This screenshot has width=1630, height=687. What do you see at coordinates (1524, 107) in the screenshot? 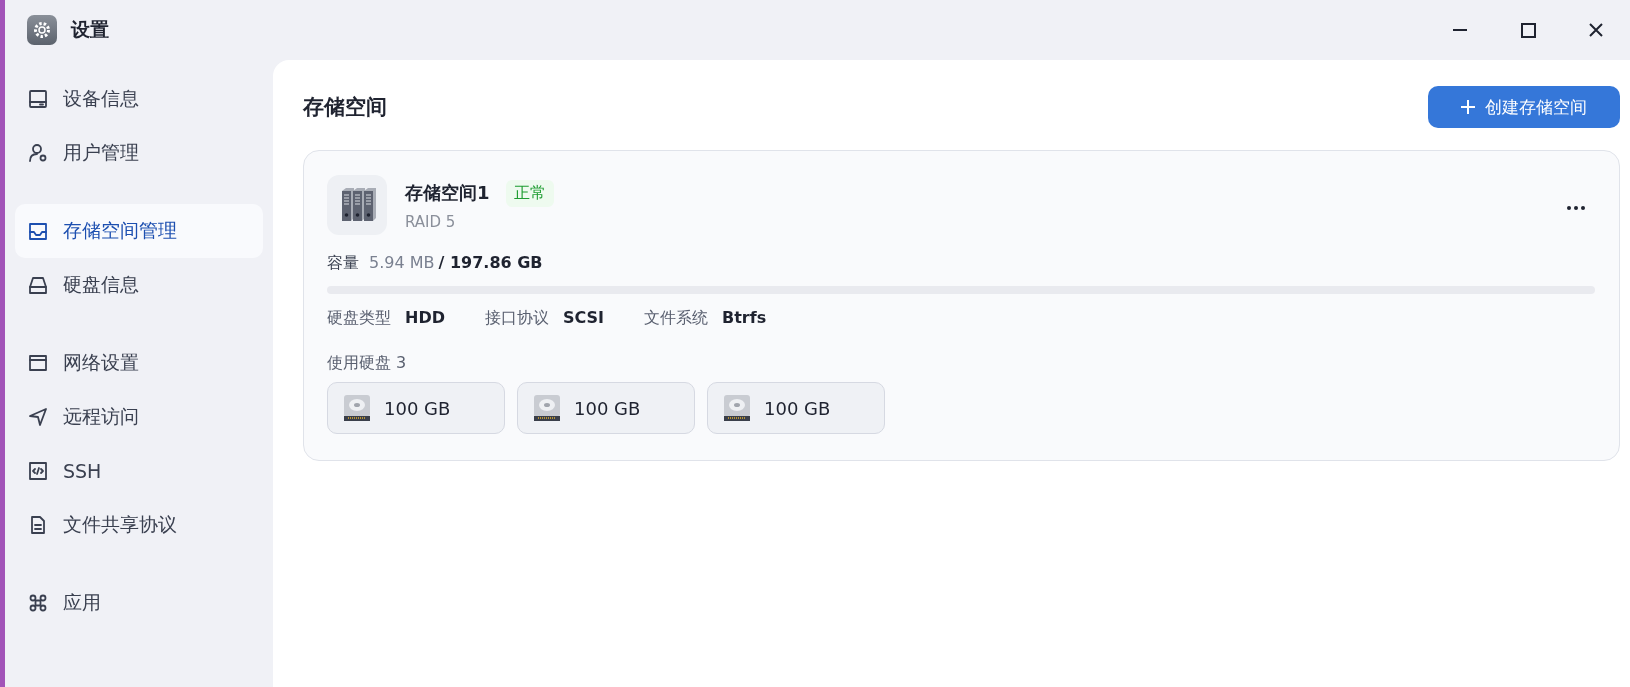
I see `create-storage-button: 创建存储空间` at bounding box center [1524, 107].